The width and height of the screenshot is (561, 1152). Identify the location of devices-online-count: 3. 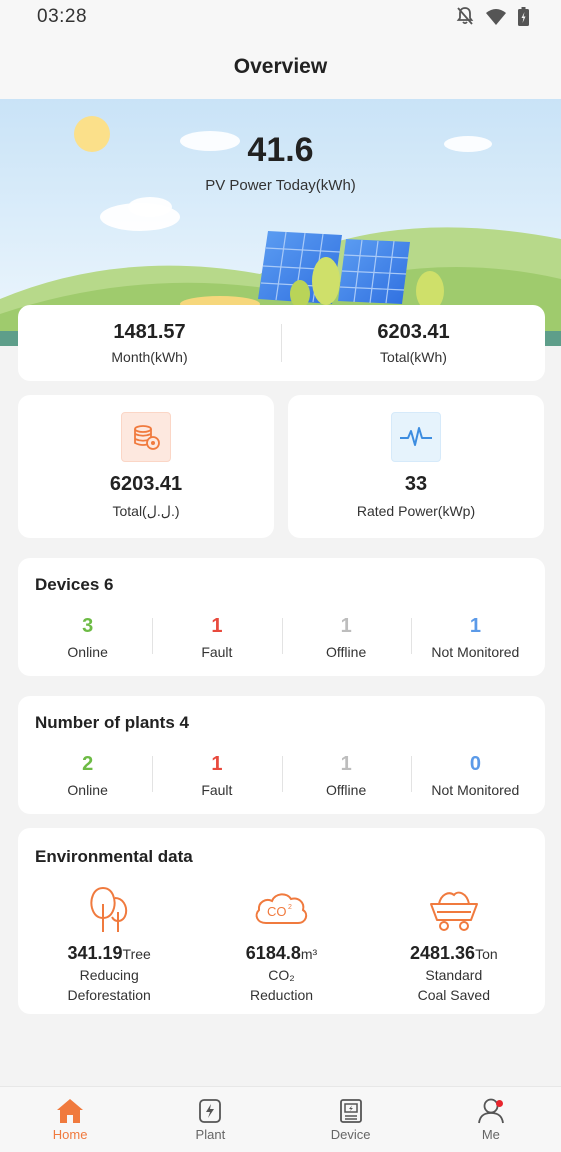
(88, 626).